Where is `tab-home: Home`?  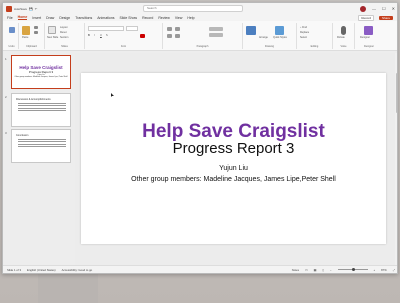
tab-home: Home is located at coordinates (22, 17).